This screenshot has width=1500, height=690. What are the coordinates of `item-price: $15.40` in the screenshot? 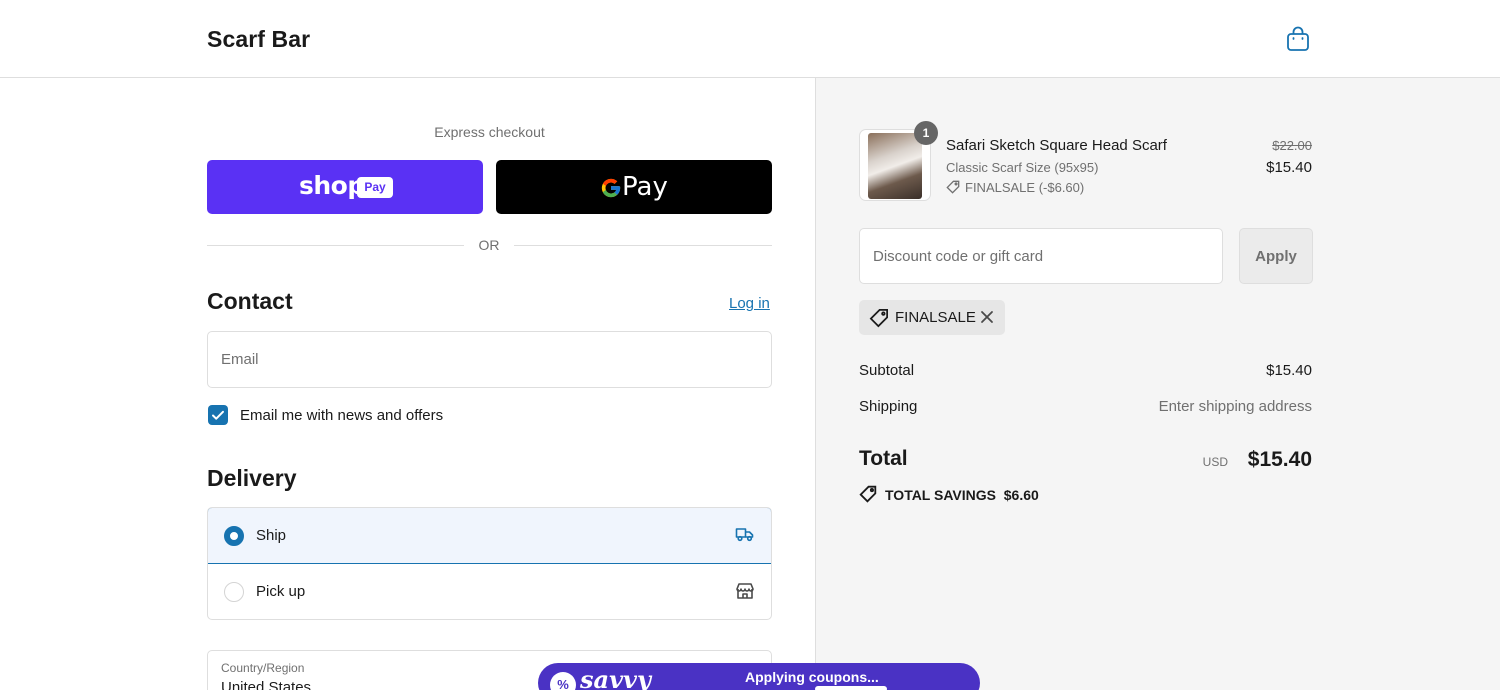 It's located at (1289, 167).